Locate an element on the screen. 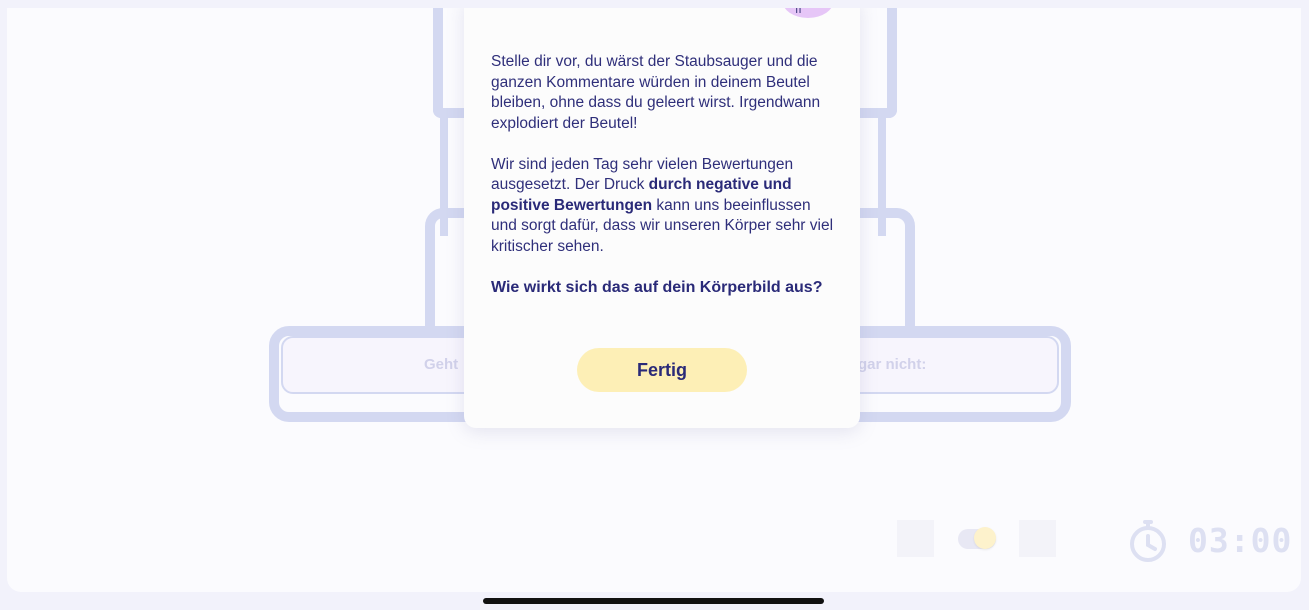 This screenshot has width=1309, height=610. mode-toggle is located at coordinates (977, 538).